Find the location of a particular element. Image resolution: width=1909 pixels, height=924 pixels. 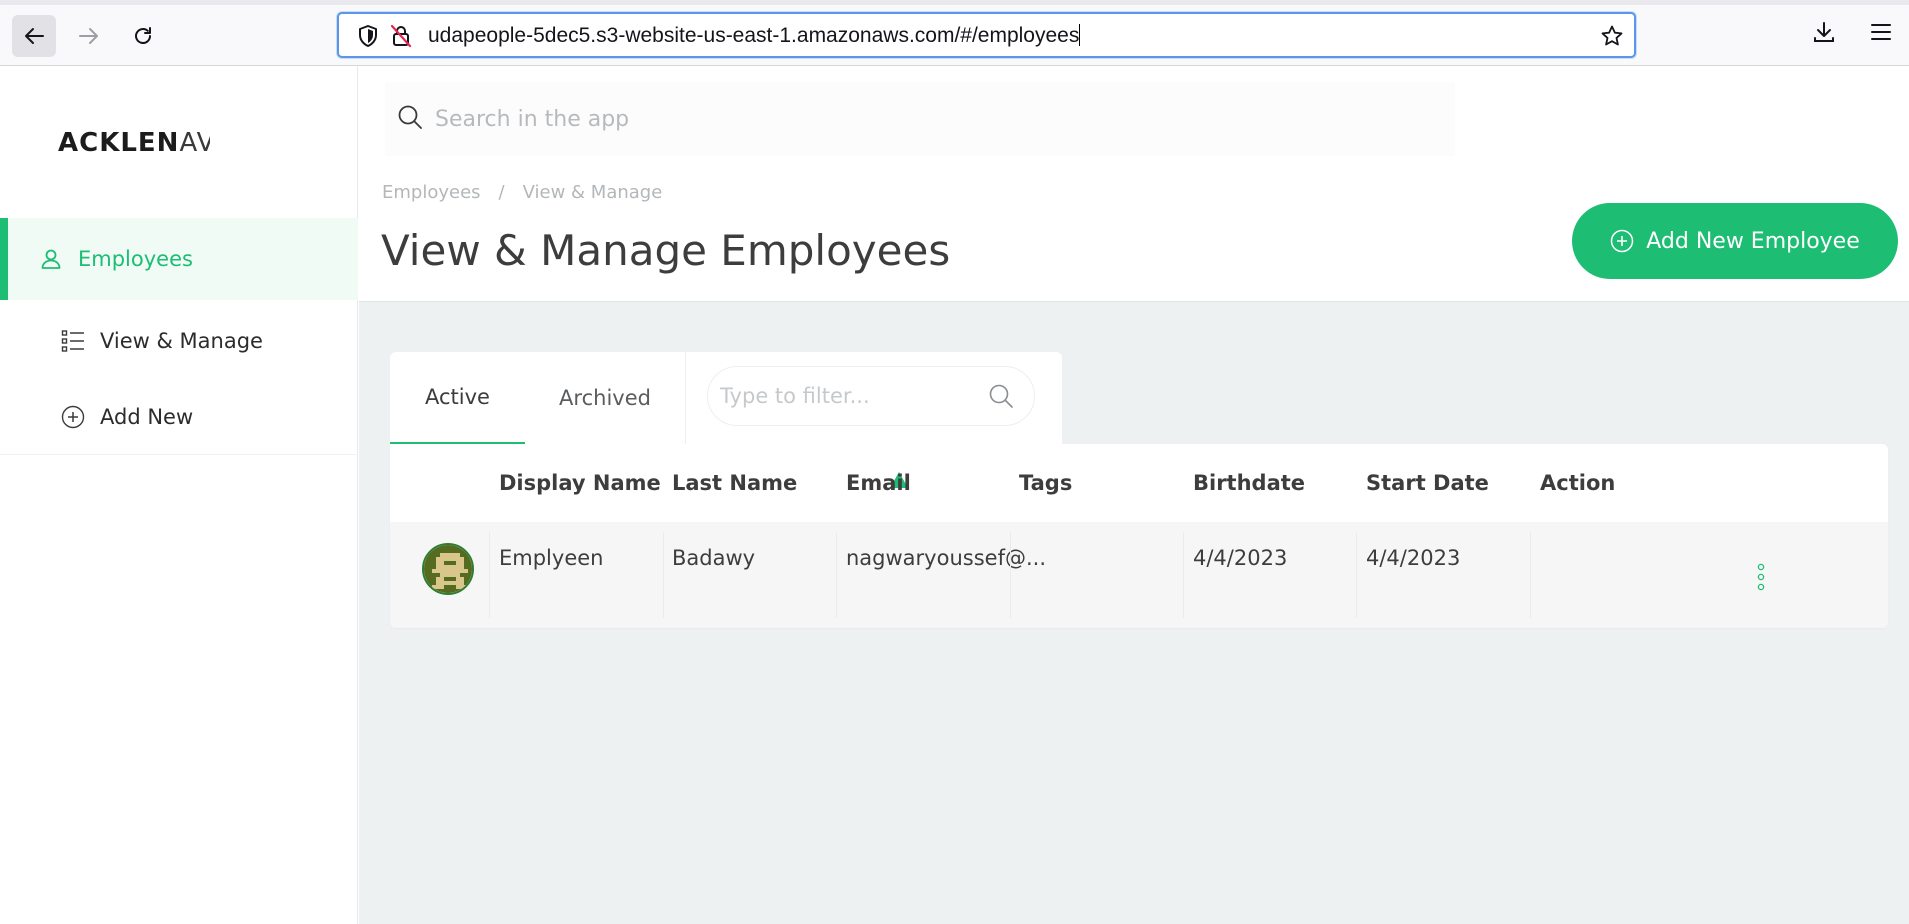

topbar is located at coordinates (1134, 118).